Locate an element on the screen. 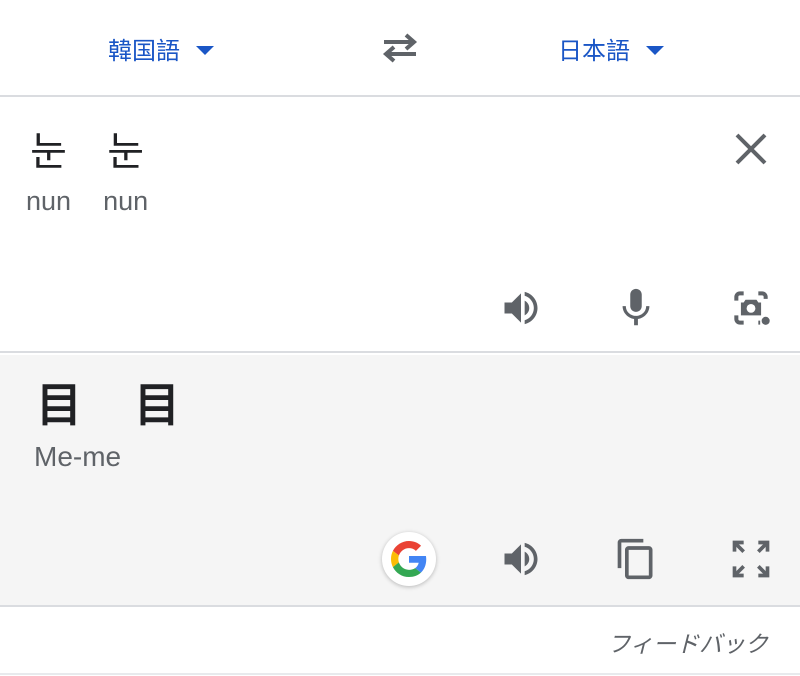 The image size is (800, 676). copy-icon is located at coordinates (635, 559).